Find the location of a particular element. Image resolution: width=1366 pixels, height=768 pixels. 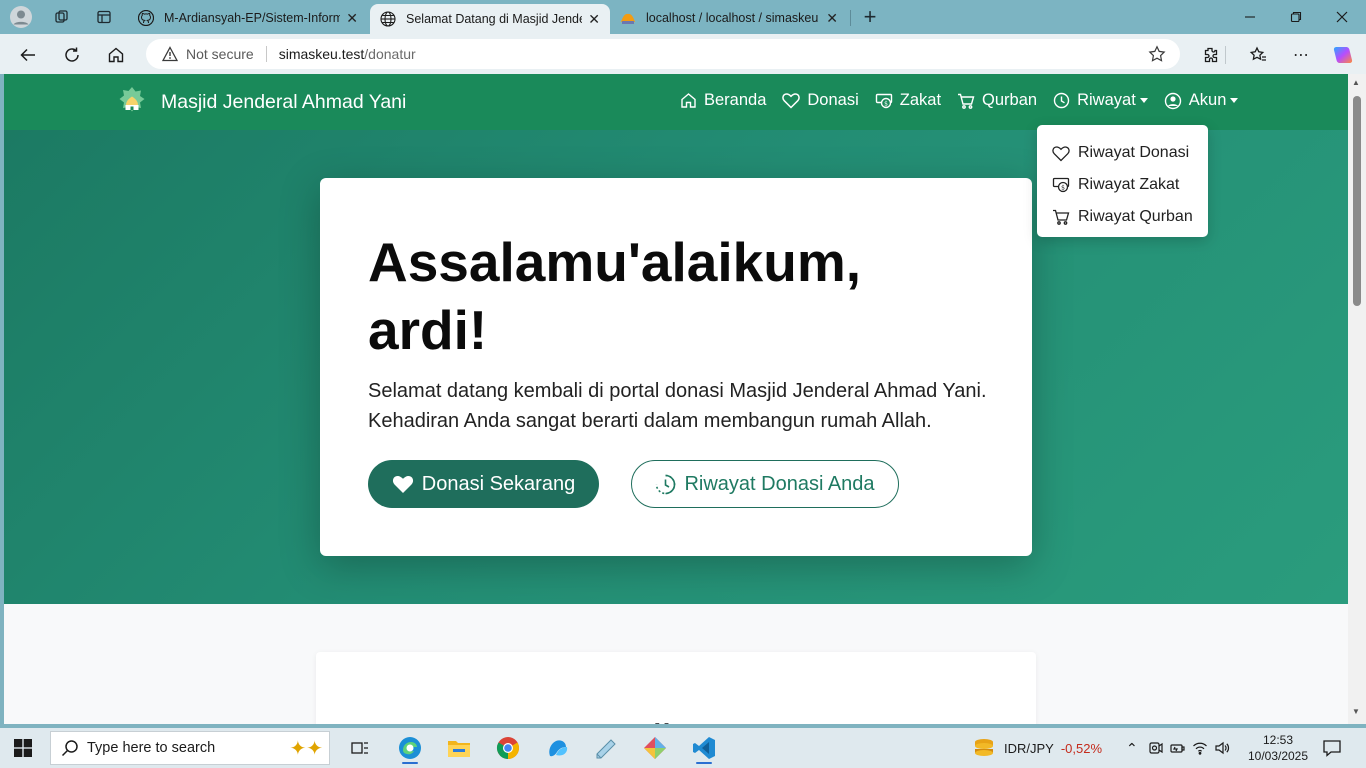

app-notes-icon is located at coordinates (606, 748).